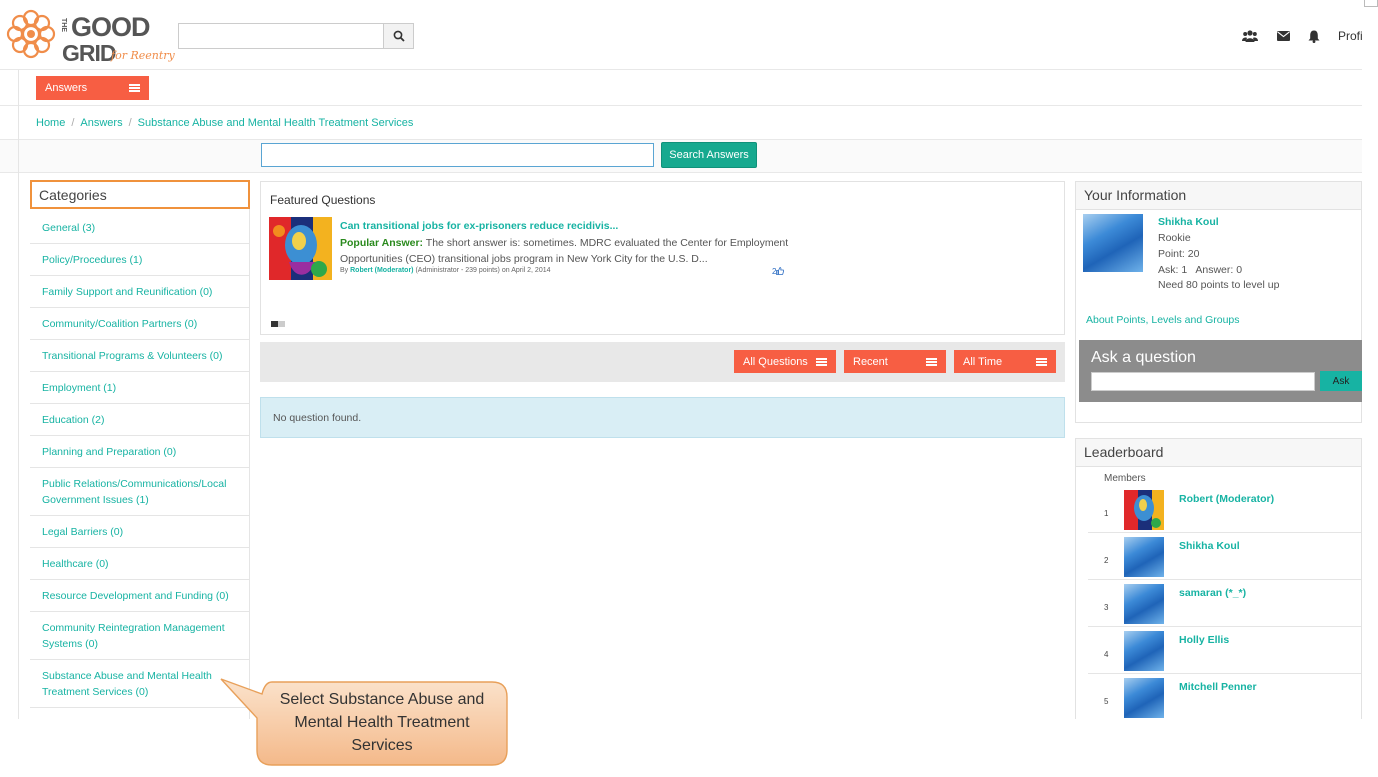 Image resolution: width=1378 pixels, height=777 pixels. I want to click on bell-icon, so click(1314, 36).